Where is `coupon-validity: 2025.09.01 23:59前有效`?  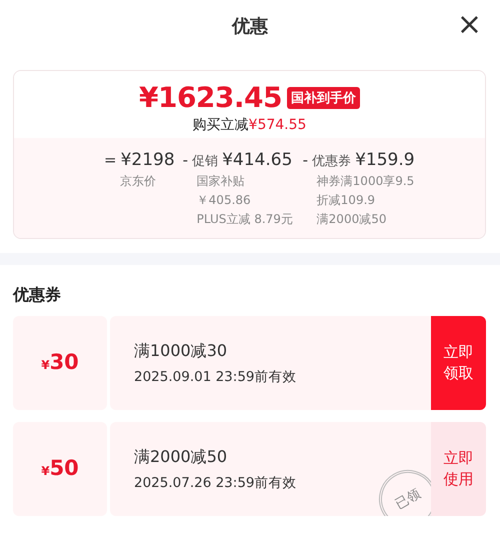 coupon-validity: 2025.09.01 23:59前有效 is located at coordinates (216, 377).